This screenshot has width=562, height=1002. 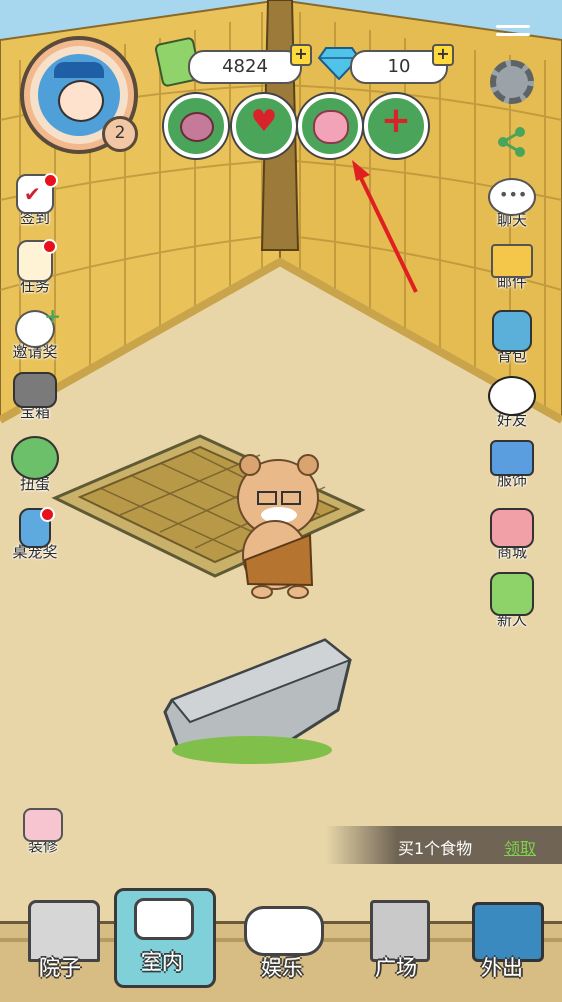 I want to click on pillow-icon, so click(x=164, y=919).